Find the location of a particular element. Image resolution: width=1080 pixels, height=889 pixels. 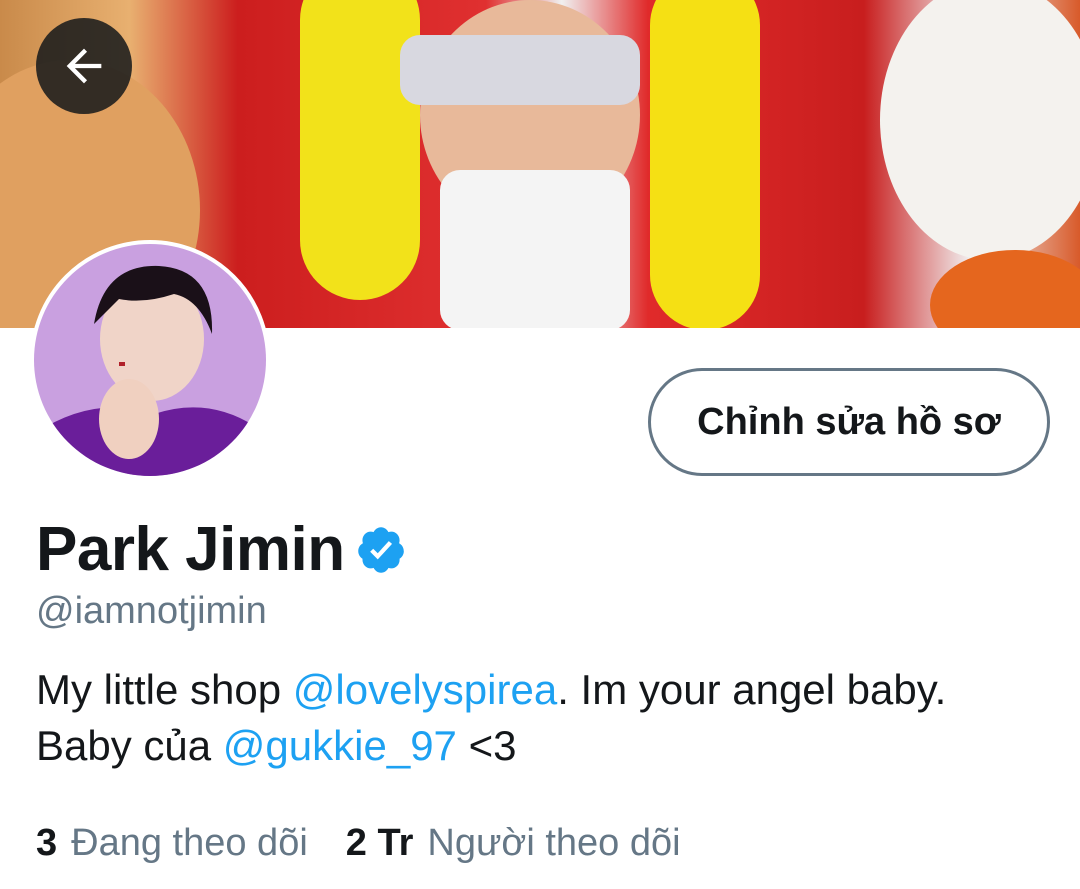

profile-name: Park Jimin is located at coordinates (190, 549).